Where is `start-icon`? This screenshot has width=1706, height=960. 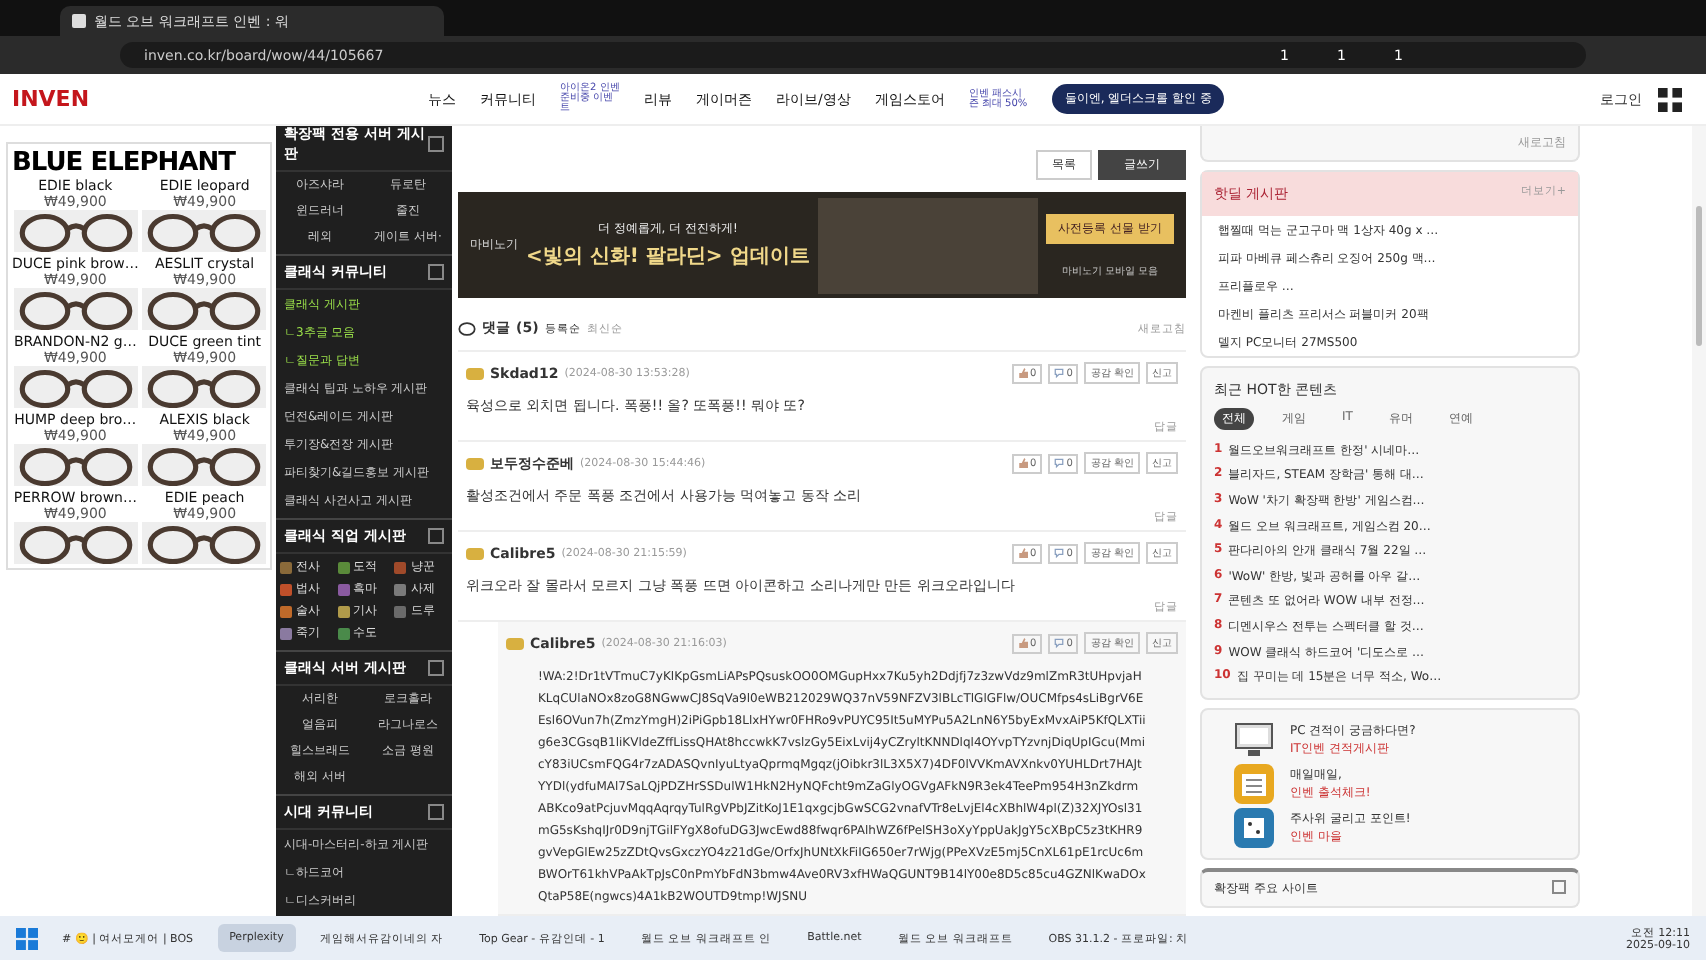
start-icon is located at coordinates (27, 938).